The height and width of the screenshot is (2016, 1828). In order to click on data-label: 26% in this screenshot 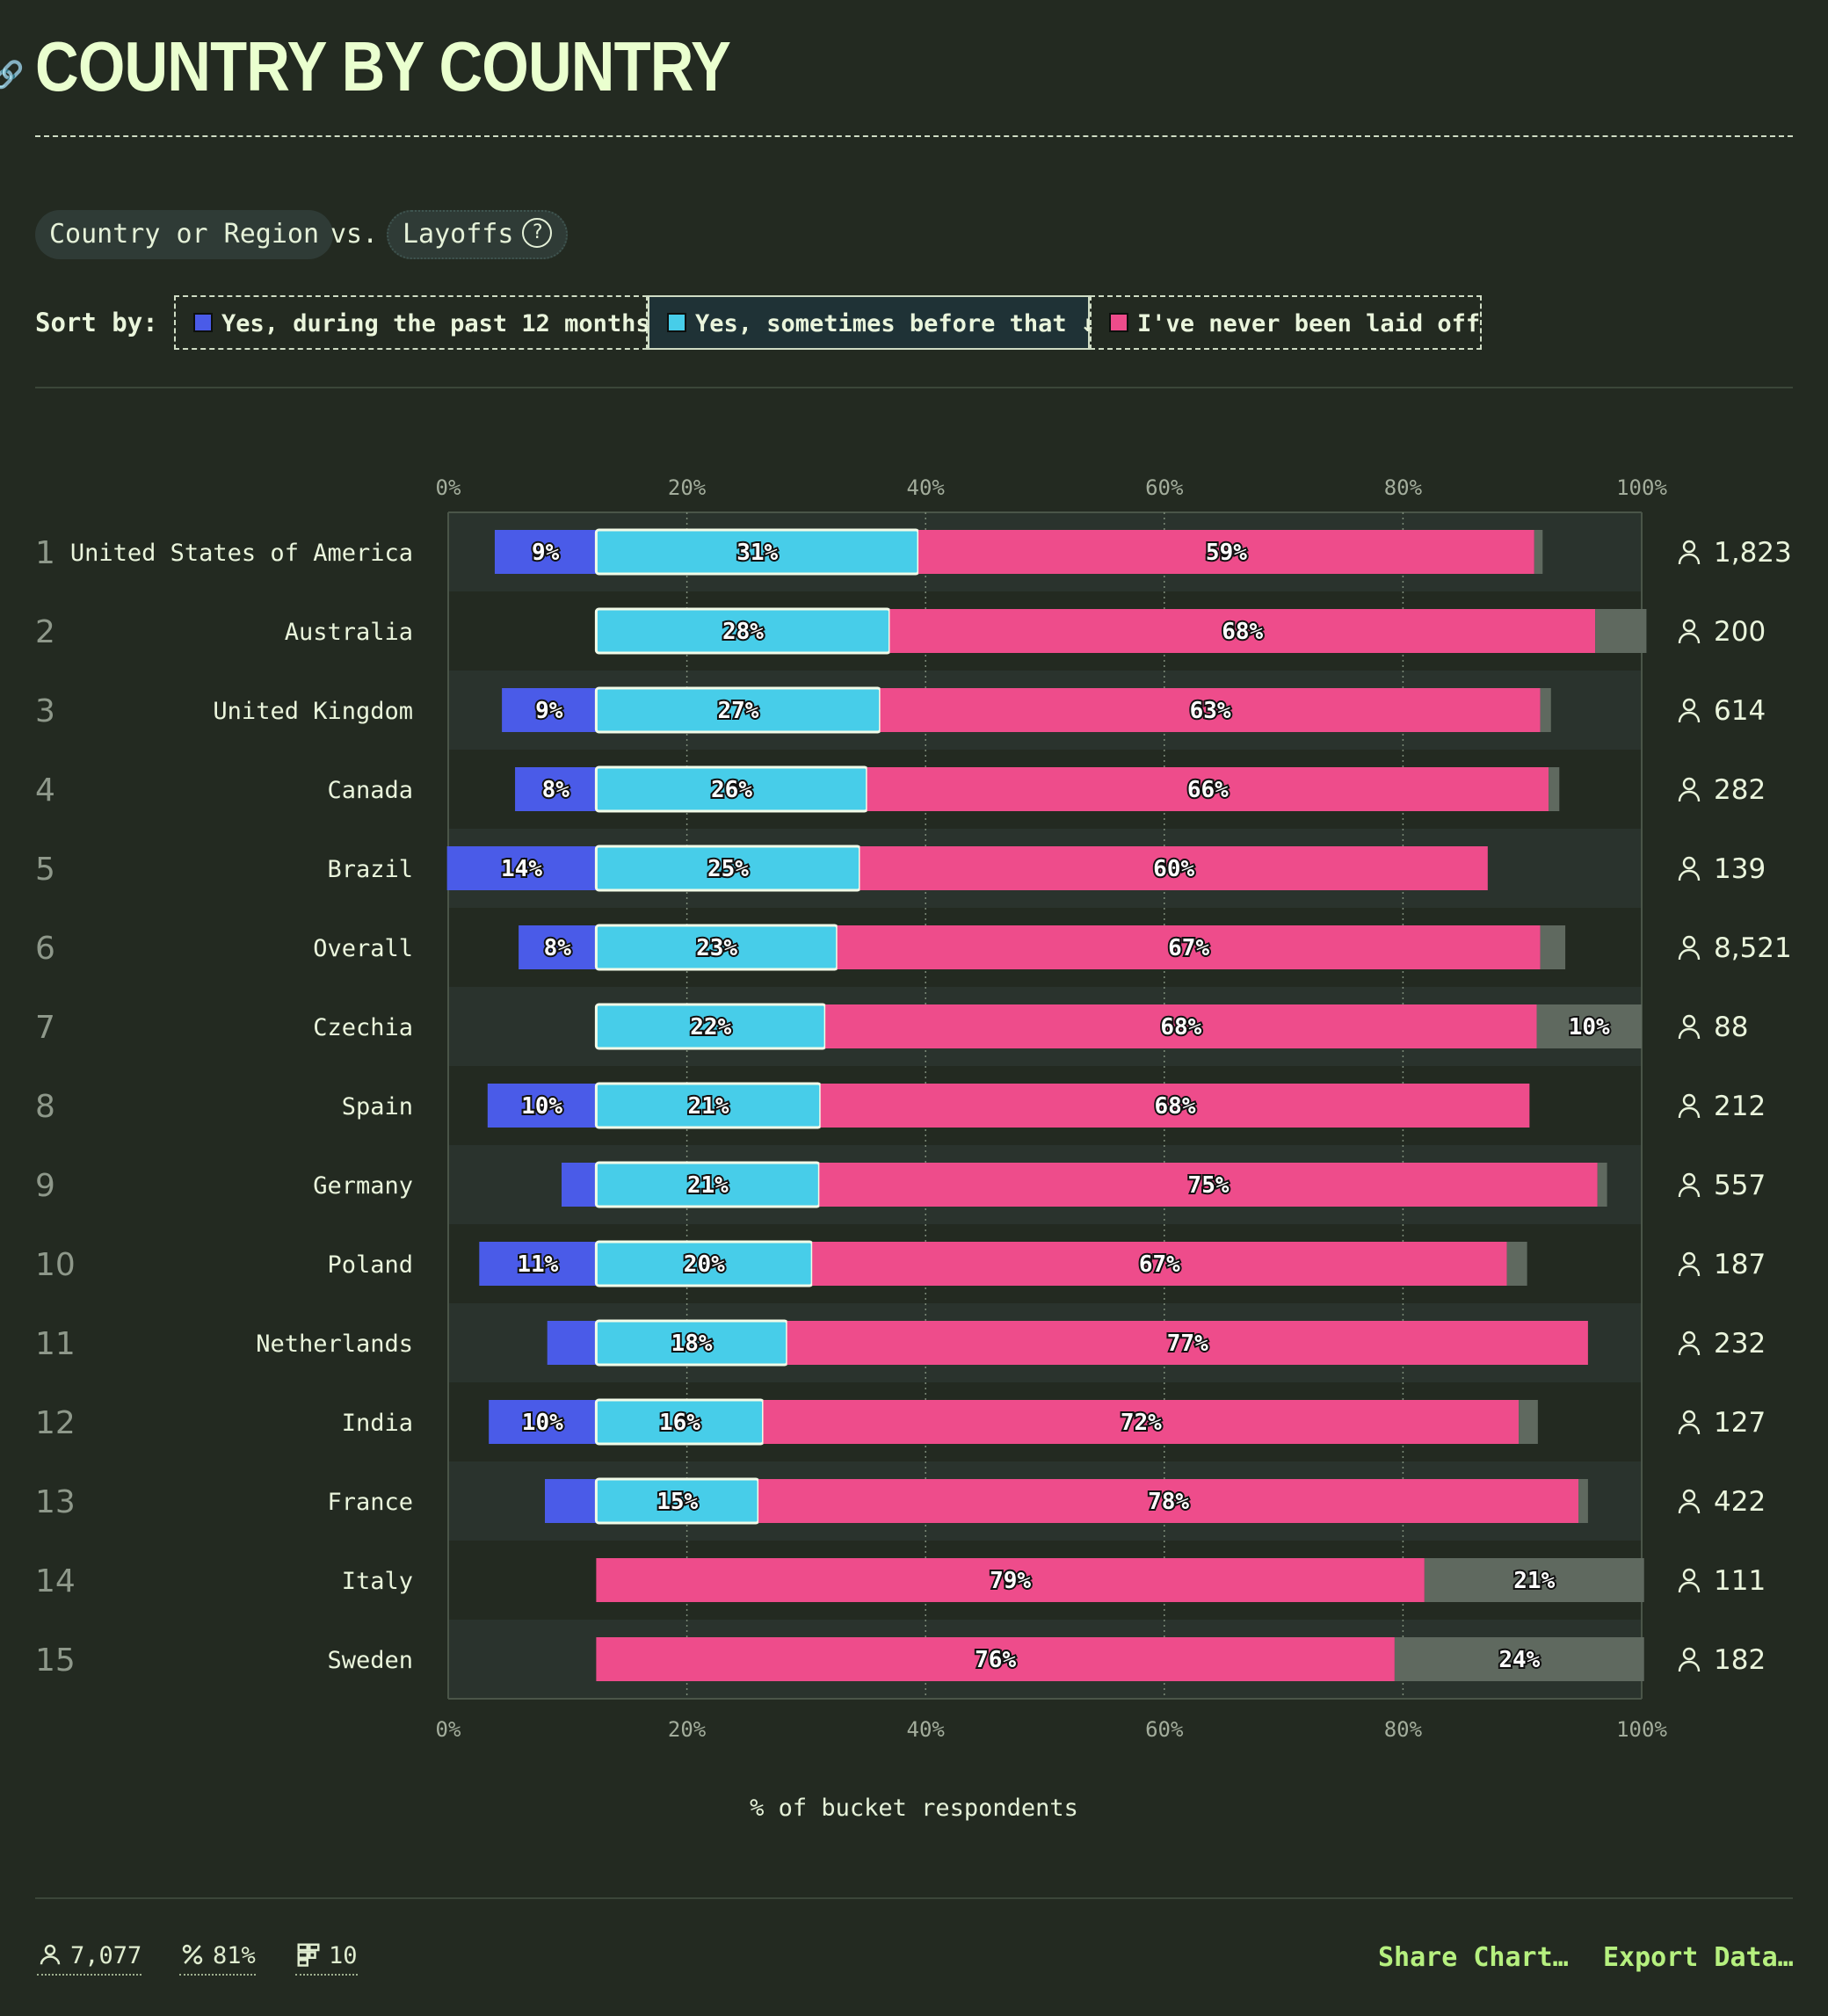, I will do `click(731, 790)`.